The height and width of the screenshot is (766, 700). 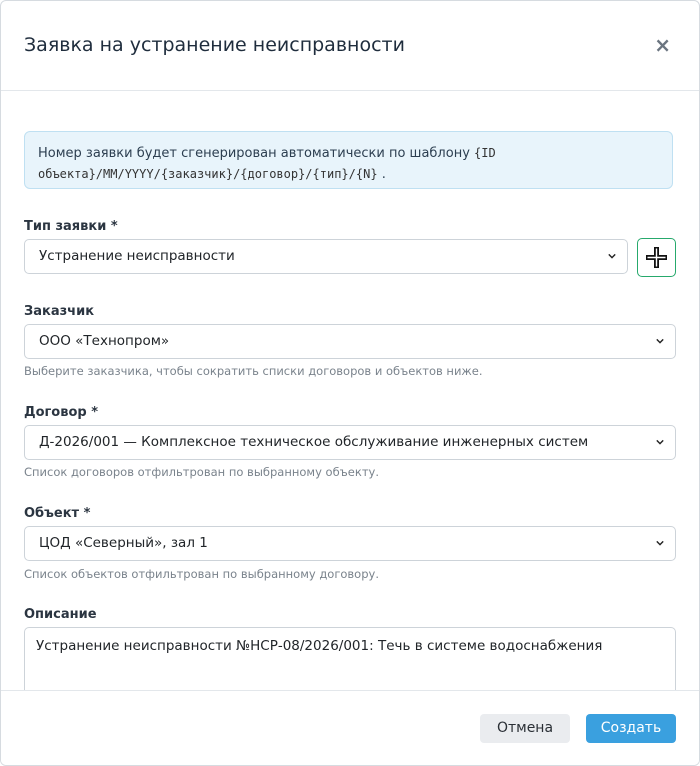 What do you see at coordinates (57, 513) in the screenshot?
I see `object-label: Объект *` at bounding box center [57, 513].